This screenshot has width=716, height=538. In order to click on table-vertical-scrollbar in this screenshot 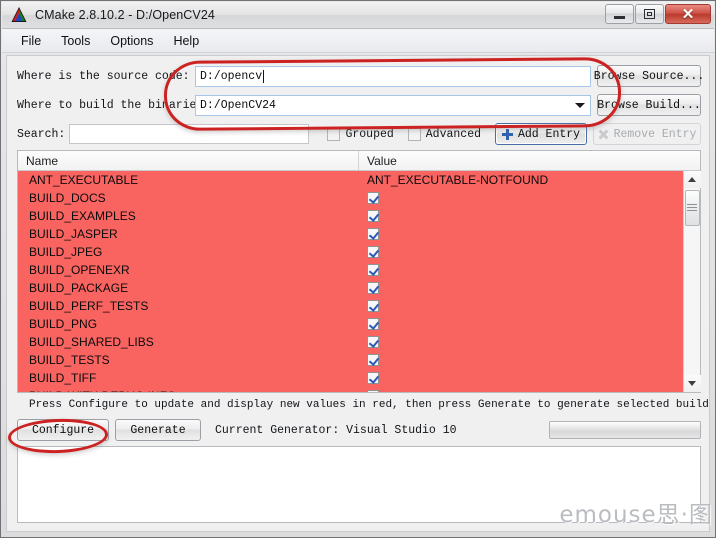, I will do `click(692, 281)`.